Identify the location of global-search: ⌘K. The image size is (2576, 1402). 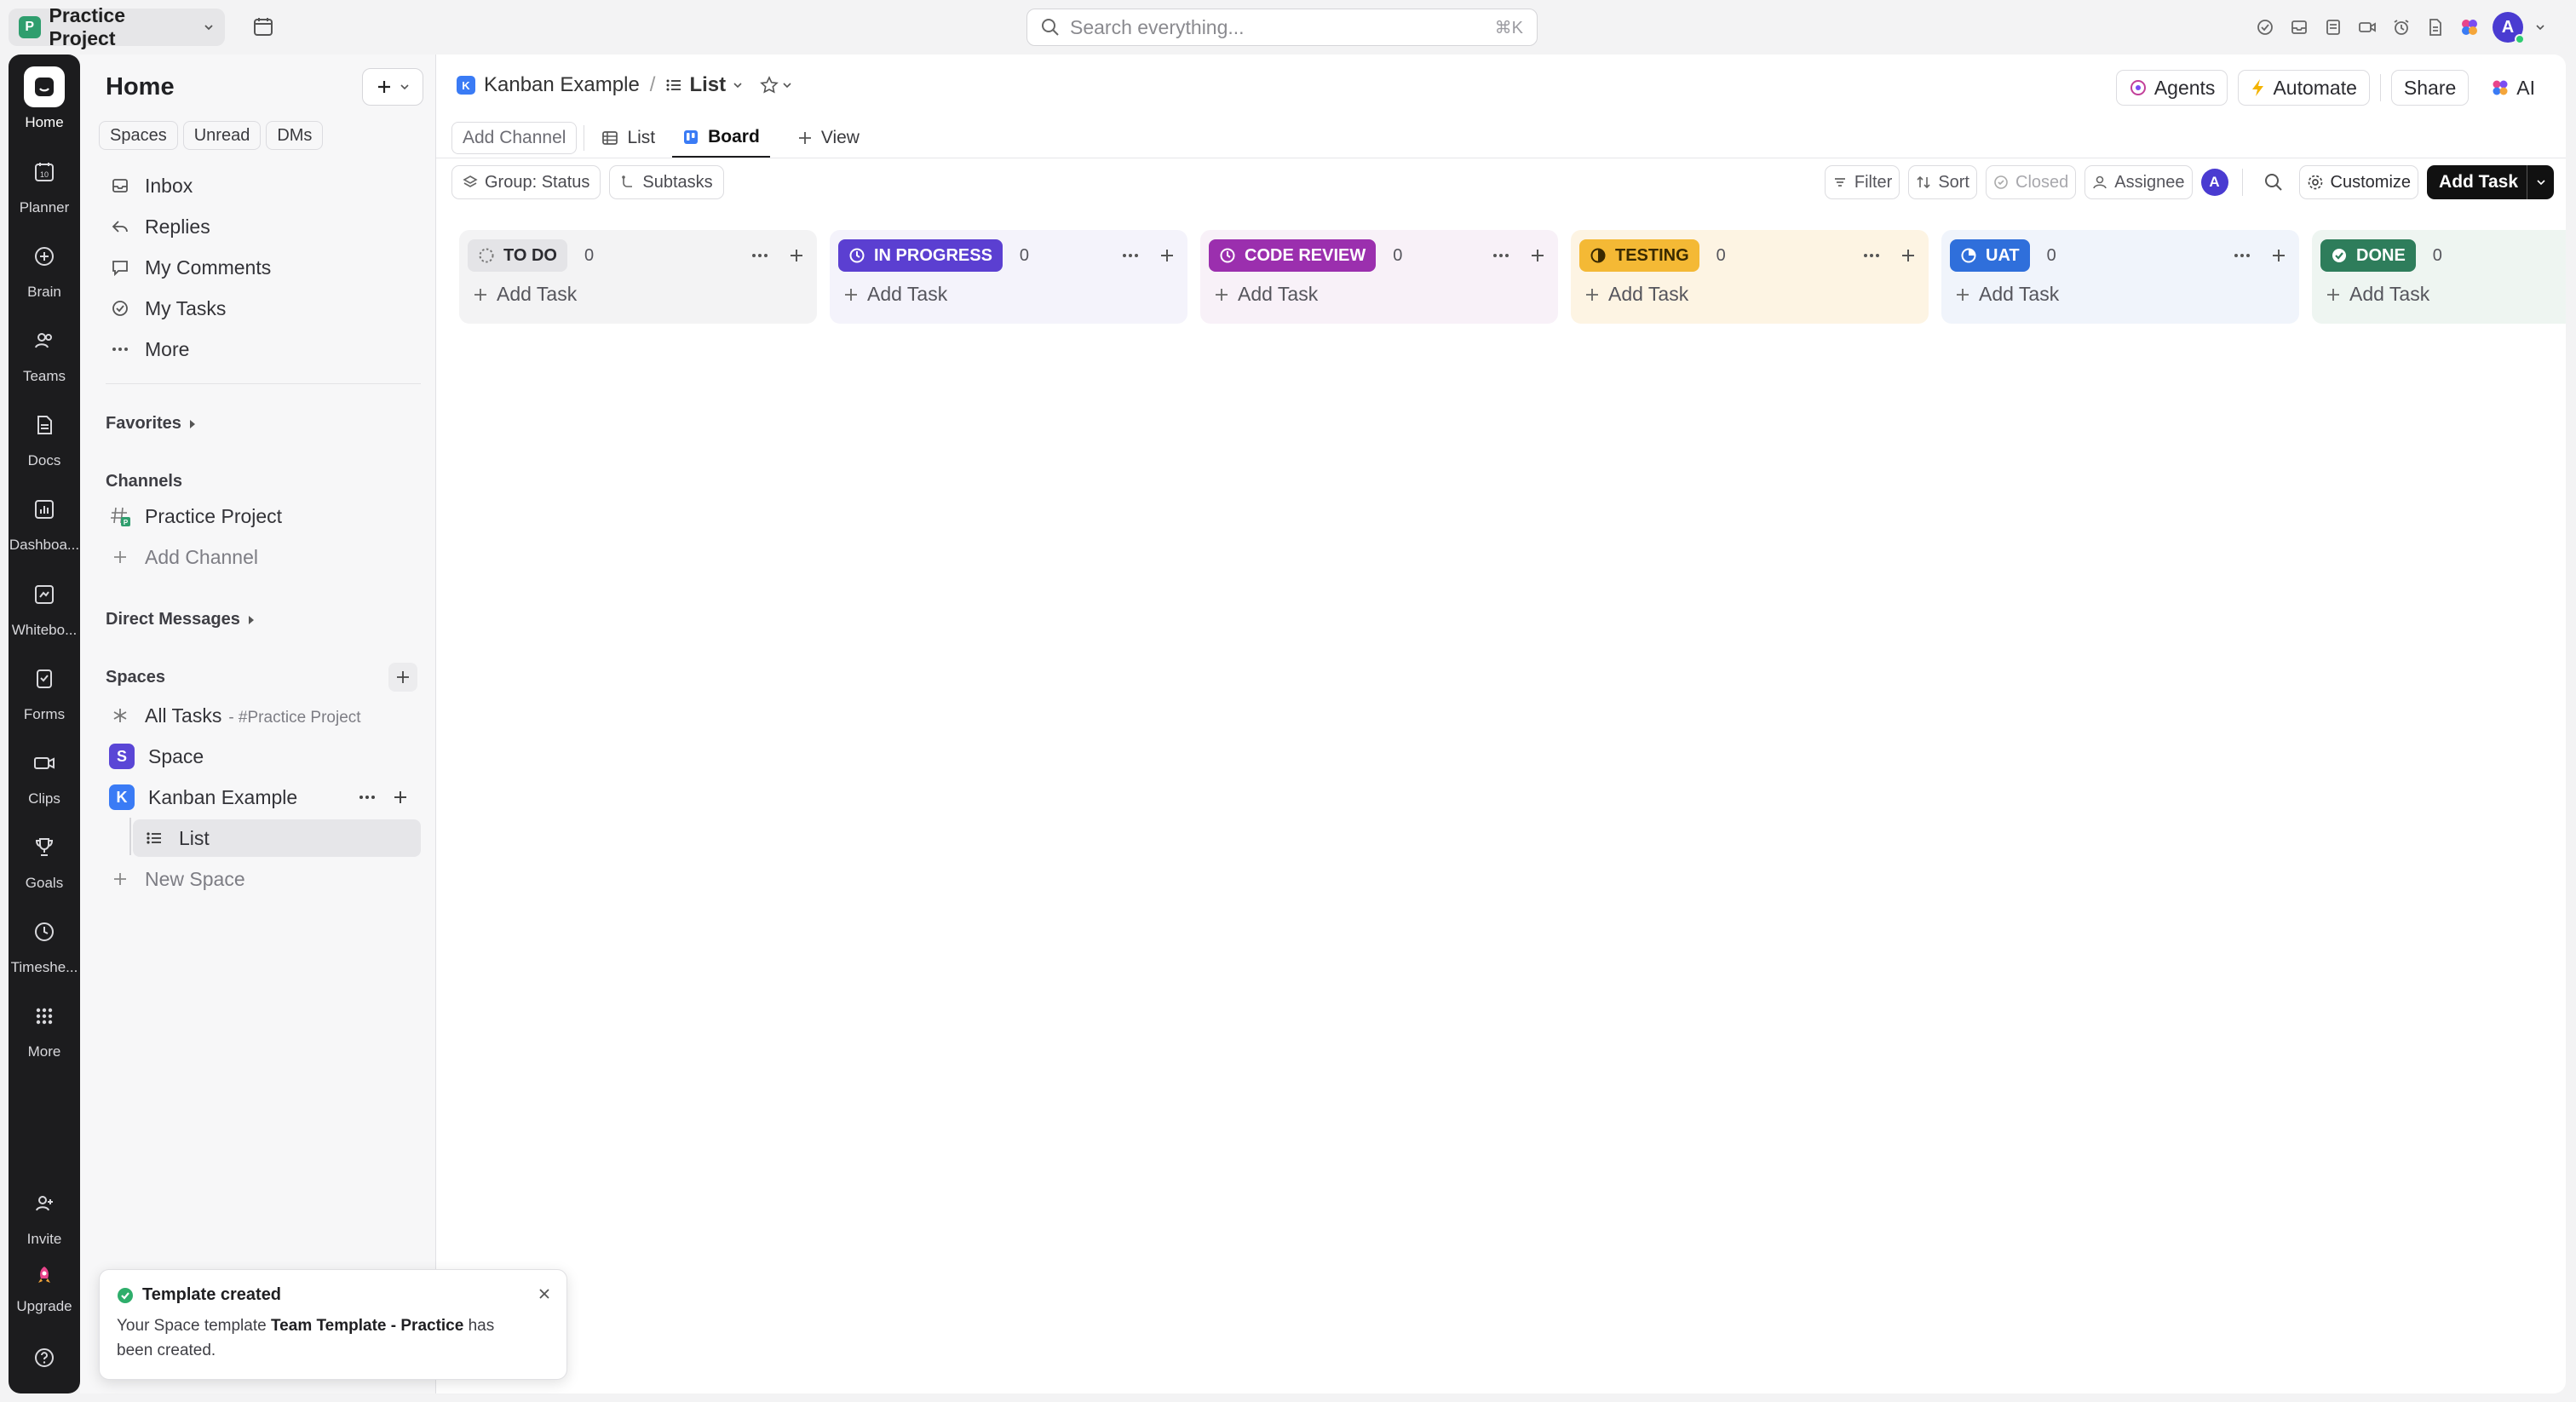
(1282, 27).